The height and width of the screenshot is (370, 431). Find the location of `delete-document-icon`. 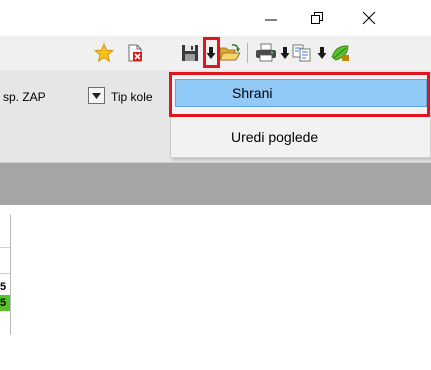

delete-document-icon is located at coordinates (135, 53).